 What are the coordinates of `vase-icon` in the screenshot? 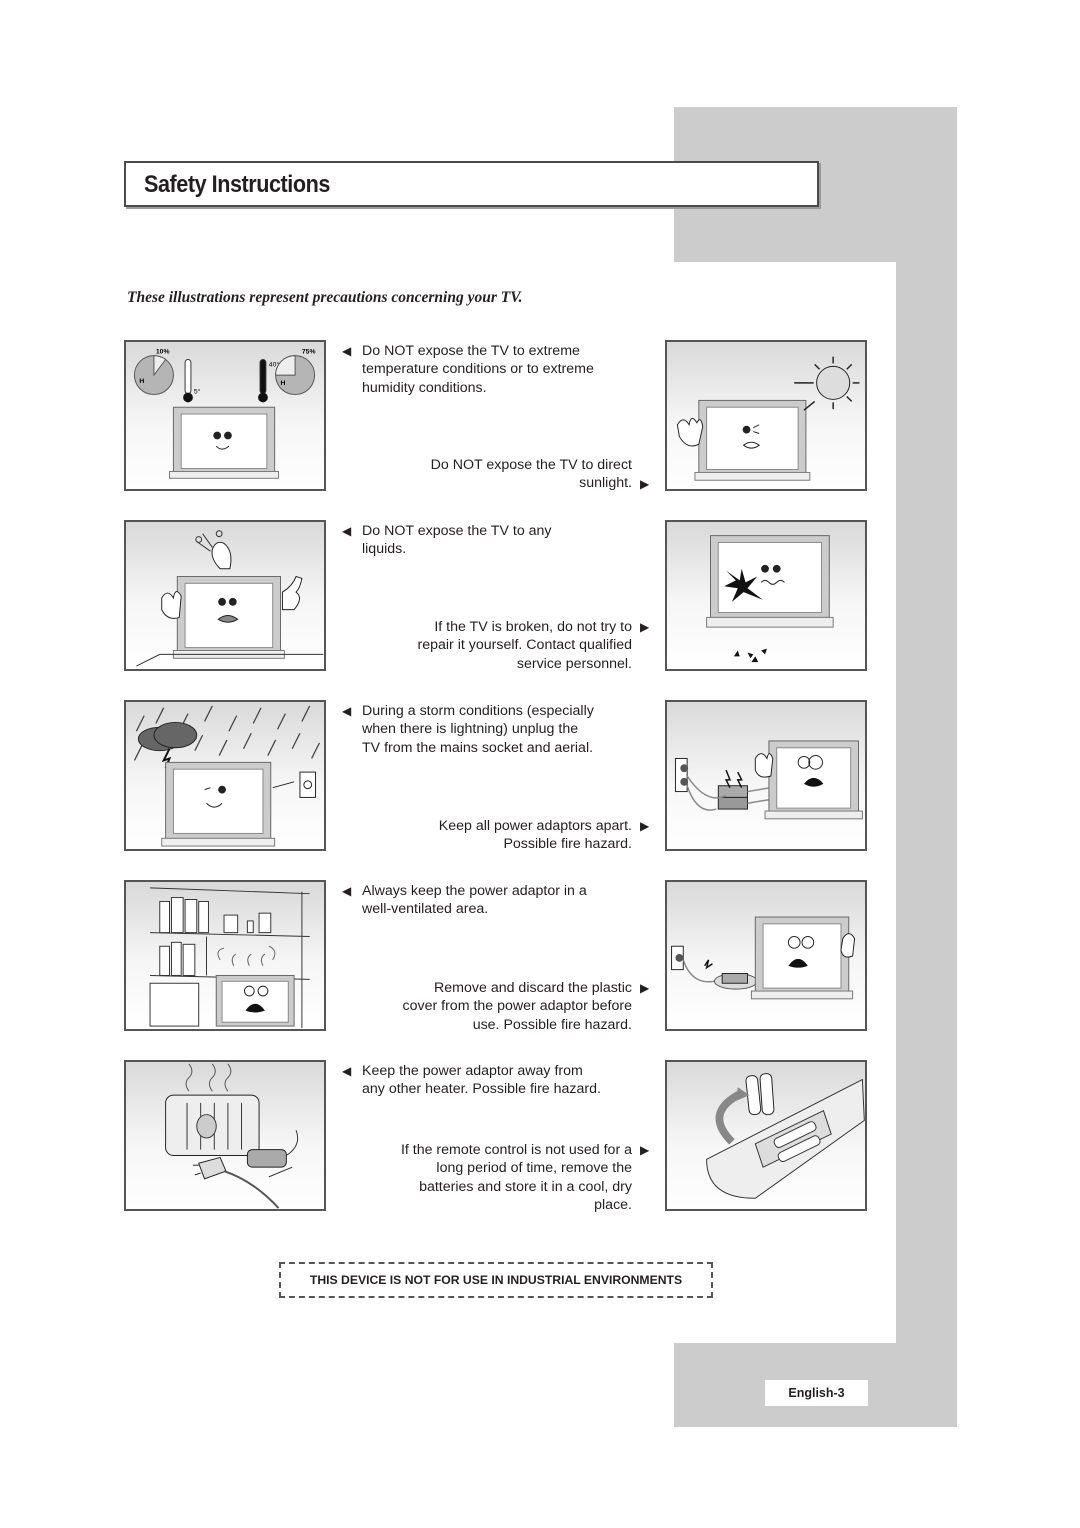 It's located at (213, 550).